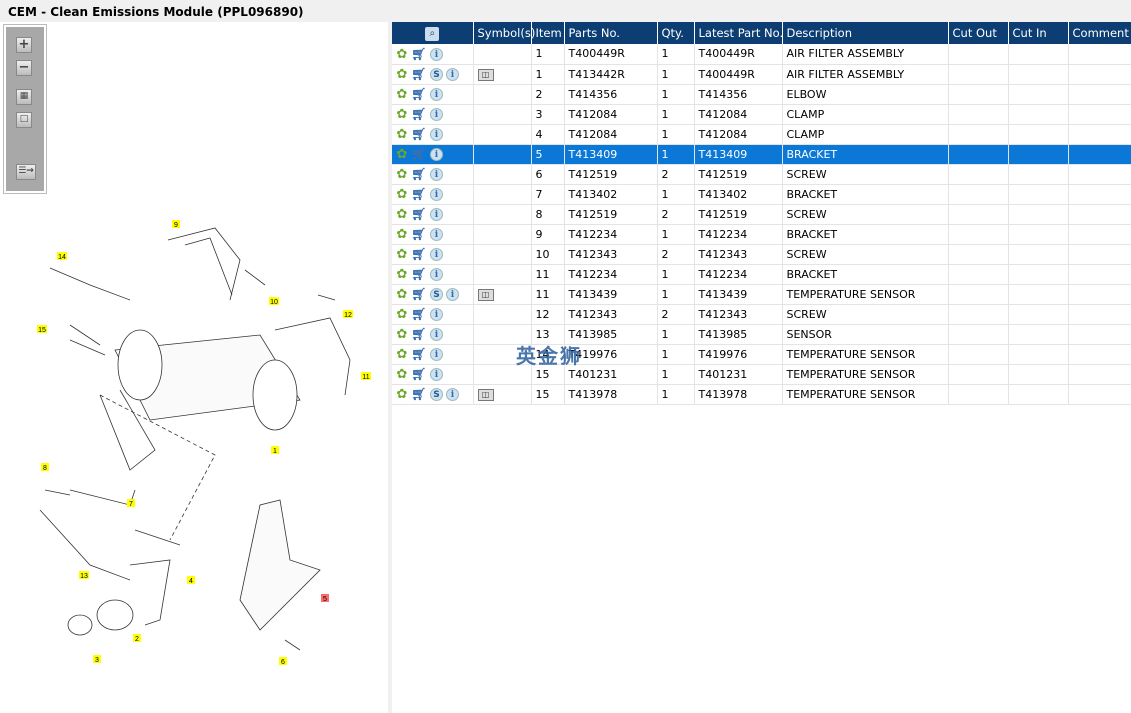 Image resolution: width=1131 pixels, height=713 pixels. What do you see at coordinates (761, 314) in the screenshot?
I see `table-row: ✿ 🛒︎ i 12 T412343 2 T412343 SCREW` at bounding box center [761, 314].